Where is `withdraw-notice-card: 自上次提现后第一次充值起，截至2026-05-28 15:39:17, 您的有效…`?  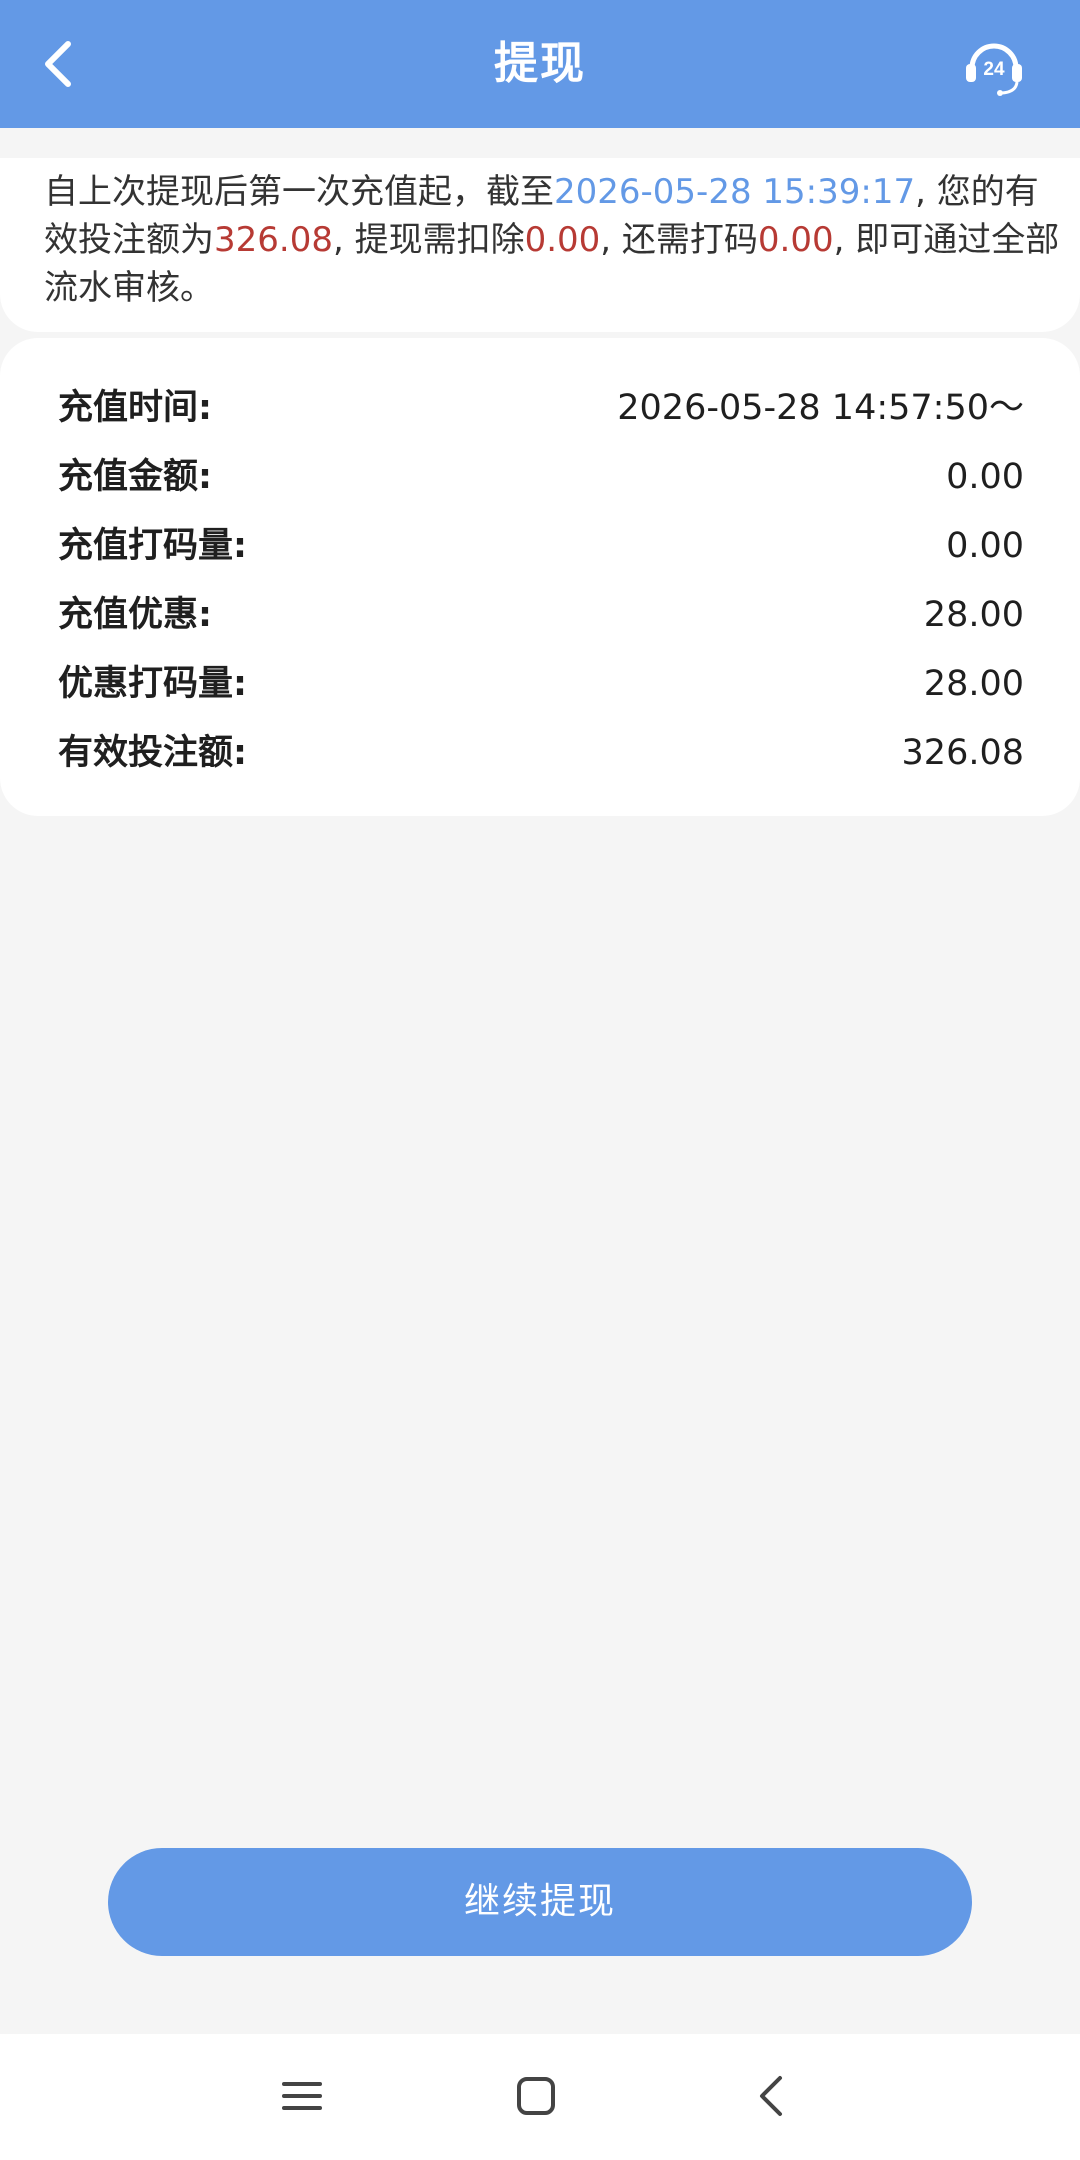
withdraw-notice-card: 自上次提现后第一次充值起，截至2026-05-28 15:39:17, 您的有效… is located at coordinates (540, 245).